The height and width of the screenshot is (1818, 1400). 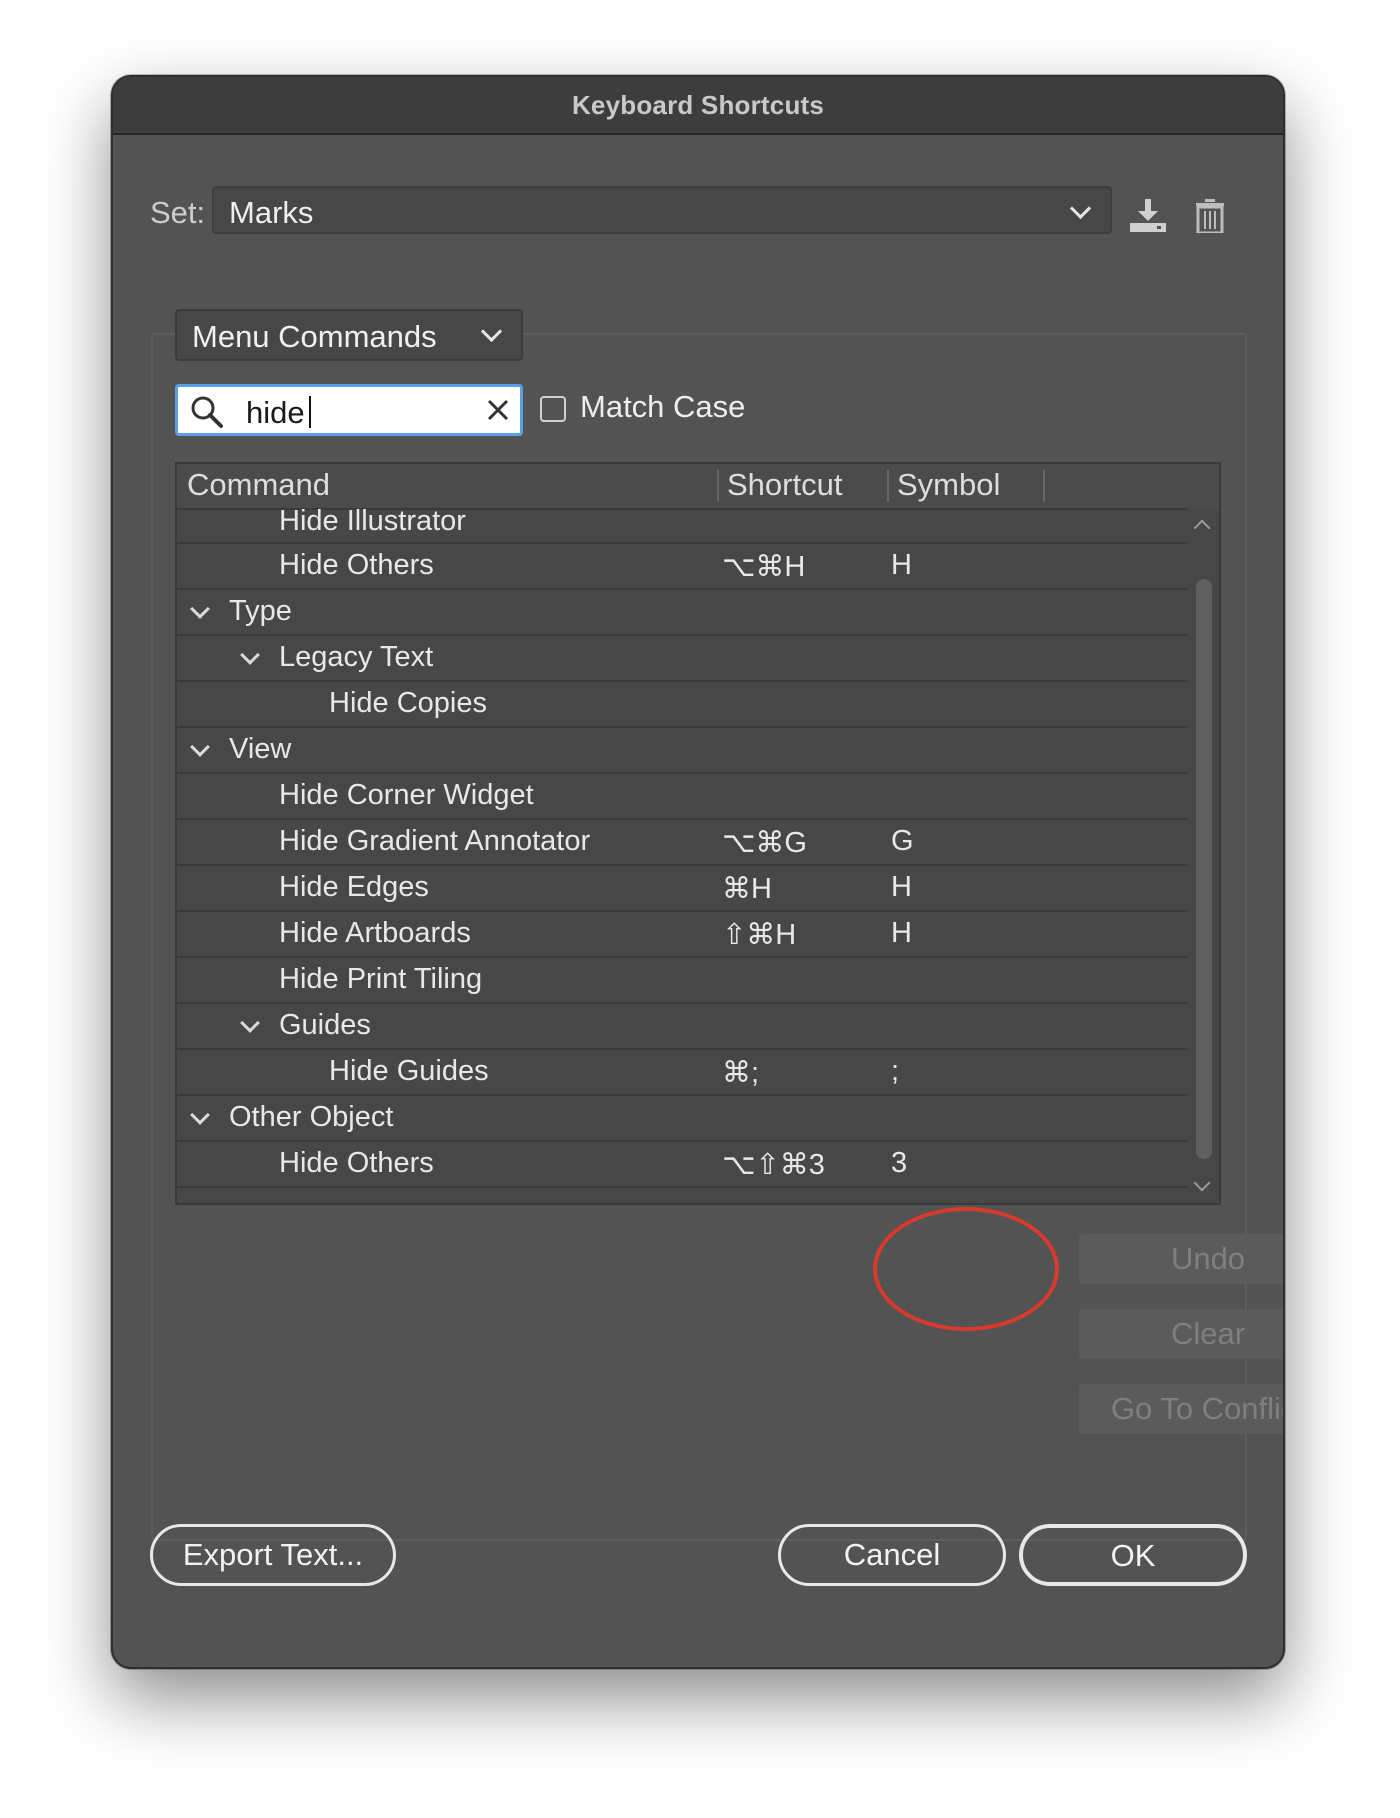 I want to click on window-title: Keyboard Shortcuts, so click(x=698, y=104).